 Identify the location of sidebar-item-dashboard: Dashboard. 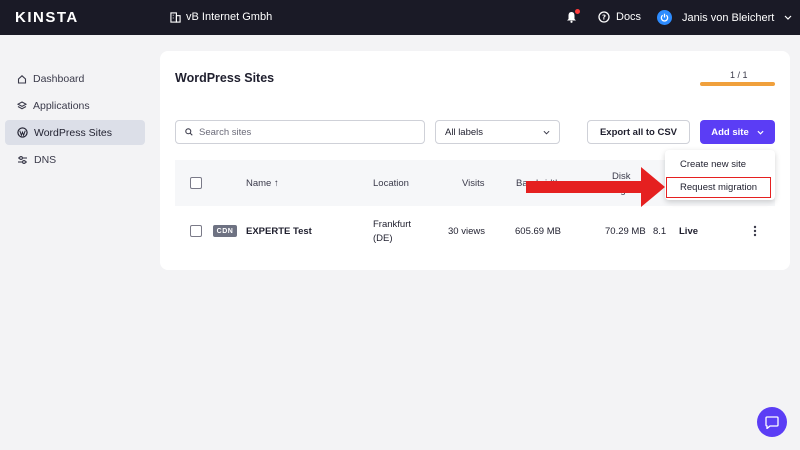
(75, 78).